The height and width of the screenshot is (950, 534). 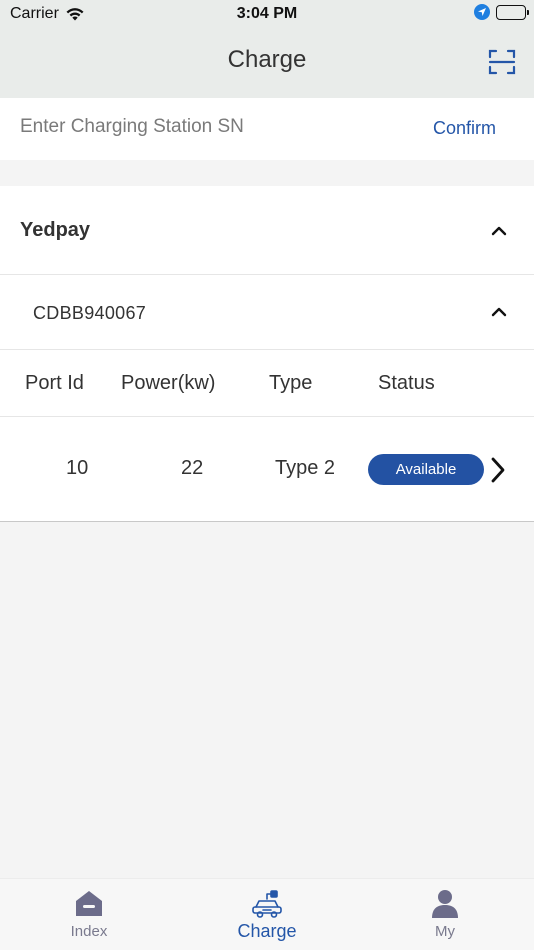 What do you see at coordinates (426, 469) in the screenshot?
I see `status-badge: Available` at bounding box center [426, 469].